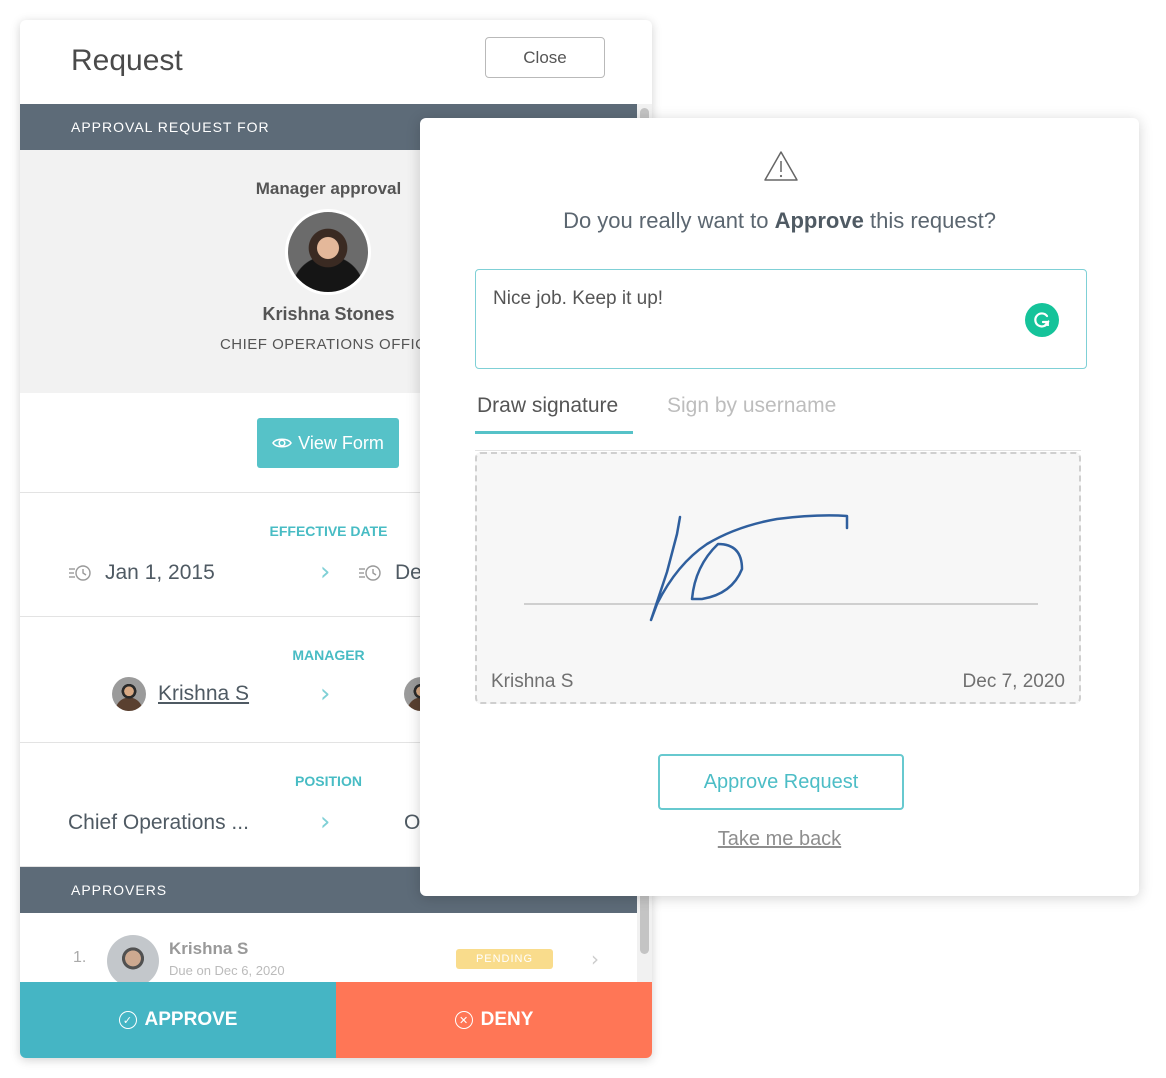 The image size is (1166, 1078). I want to click on view-form-button: View Form, so click(328, 443).